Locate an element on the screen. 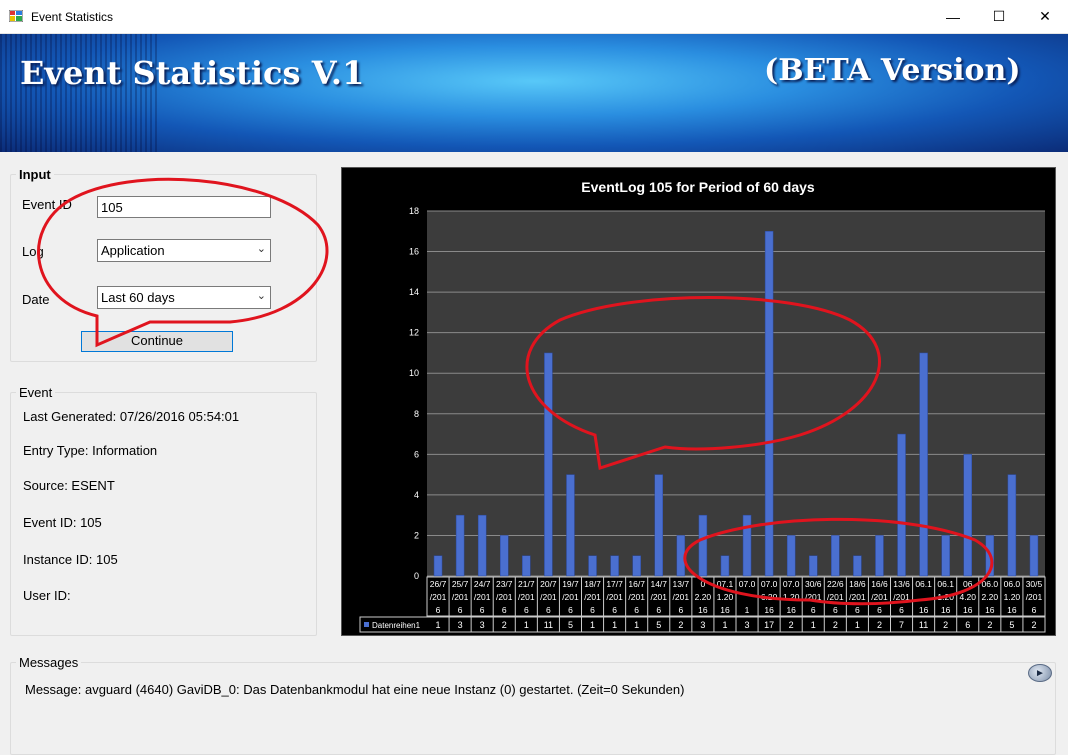 The width and height of the screenshot is (1068, 755). chart-title: EventLog 105 for Period of 60 days is located at coordinates (698, 187).